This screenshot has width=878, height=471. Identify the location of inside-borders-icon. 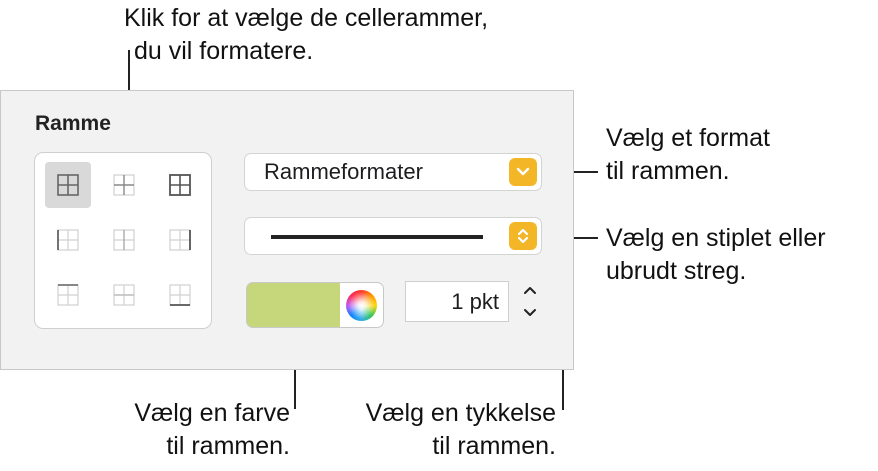
(124, 185).